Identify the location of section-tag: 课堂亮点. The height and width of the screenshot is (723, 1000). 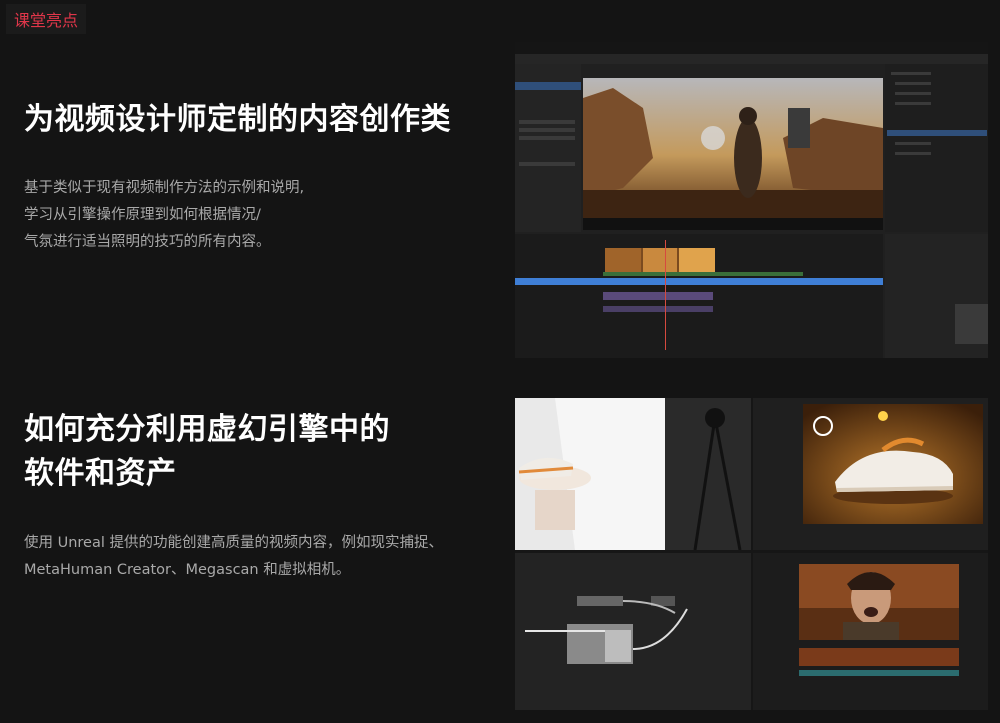
(46, 19).